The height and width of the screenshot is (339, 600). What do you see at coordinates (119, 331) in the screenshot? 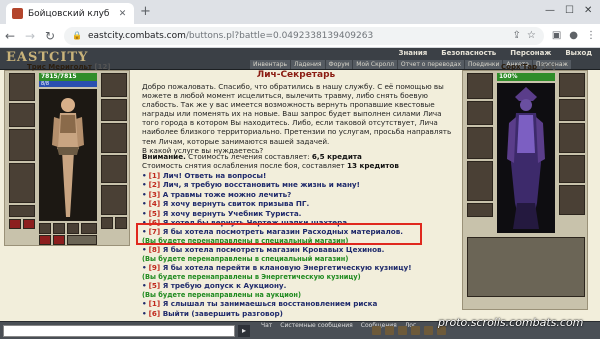
I see `chat-input` at bounding box center [119, 331].